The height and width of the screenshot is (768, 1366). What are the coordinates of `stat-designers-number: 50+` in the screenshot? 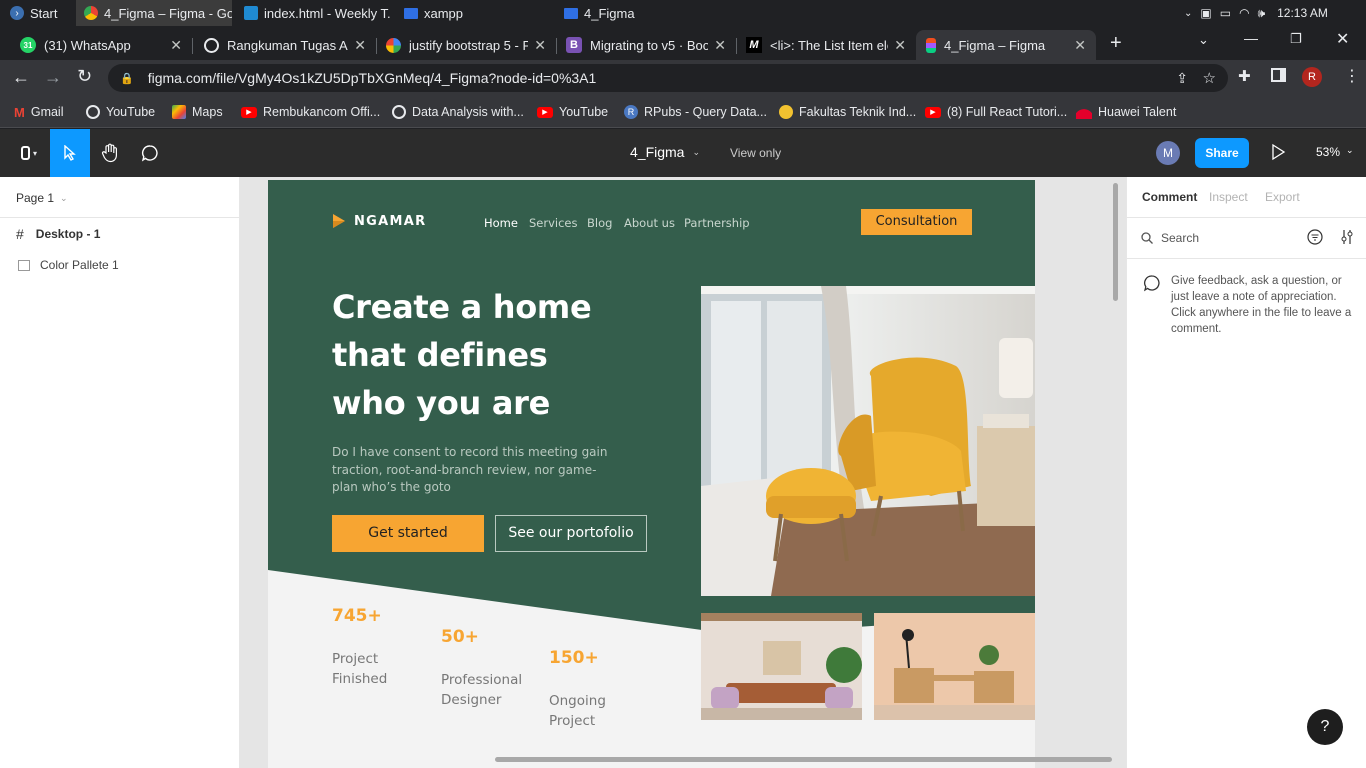 It's located at (460, 637).